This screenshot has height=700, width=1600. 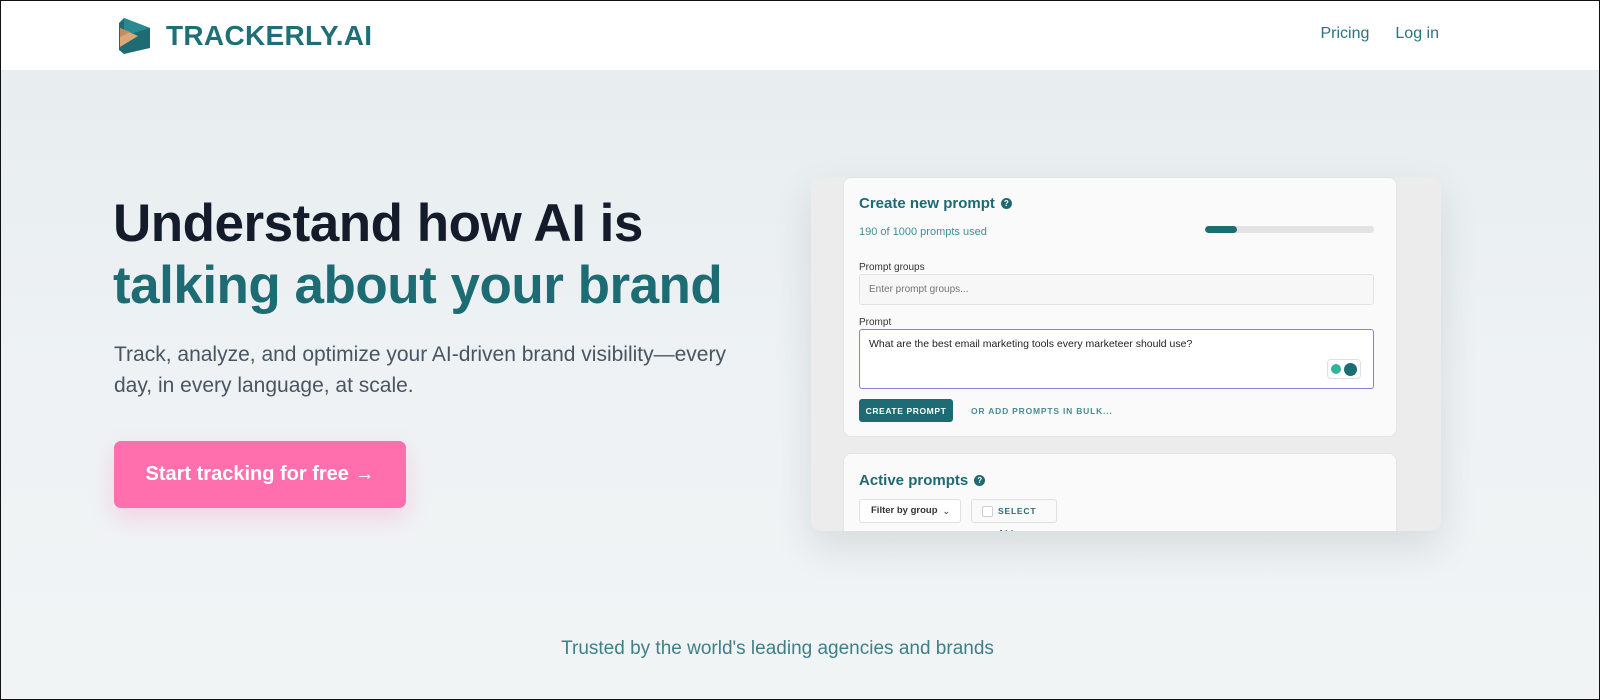 I want to click on brand-logo: TRACKERLY.AI, so click(x=244, y=36).